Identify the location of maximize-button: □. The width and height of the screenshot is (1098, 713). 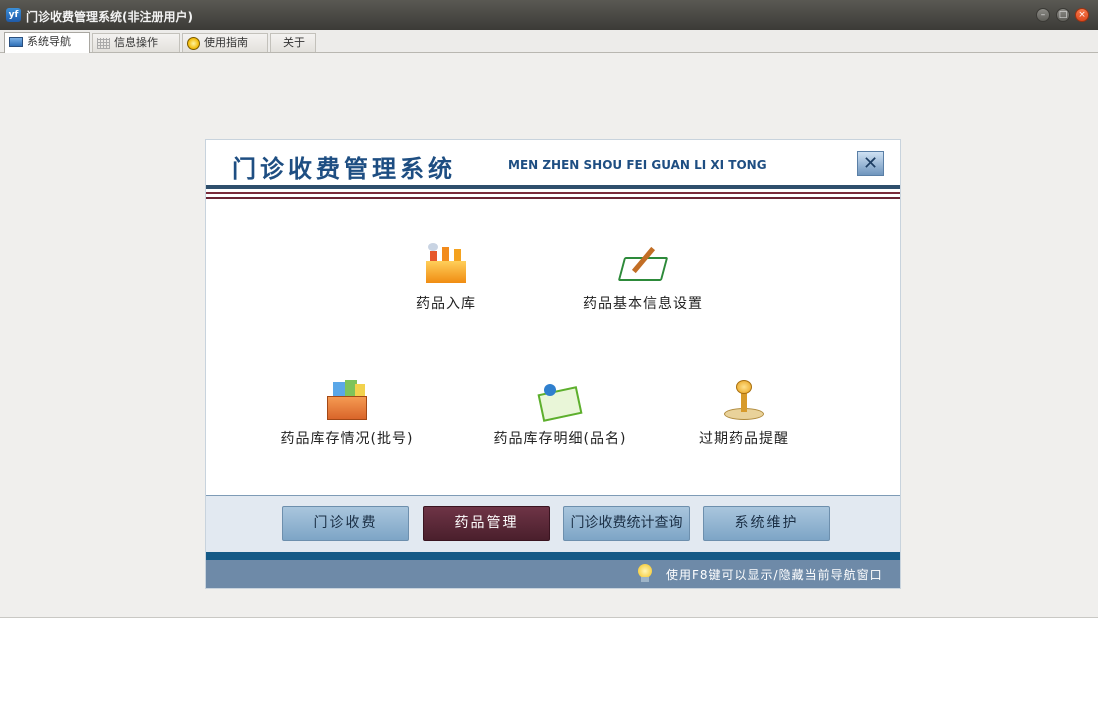
(1063, 15).